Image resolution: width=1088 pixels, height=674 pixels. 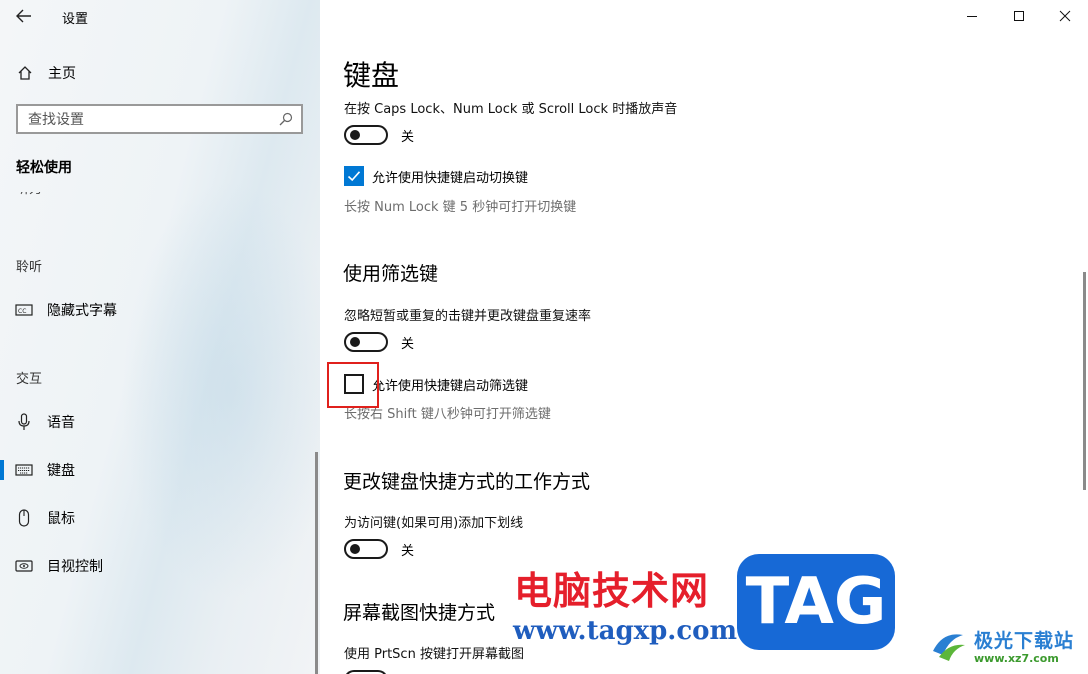 What do you see at coordinates (419, 613) in the screenshot?
I see `print-screen-heading: 屏幕截图快捷方式` at bounding box center [419, 613].